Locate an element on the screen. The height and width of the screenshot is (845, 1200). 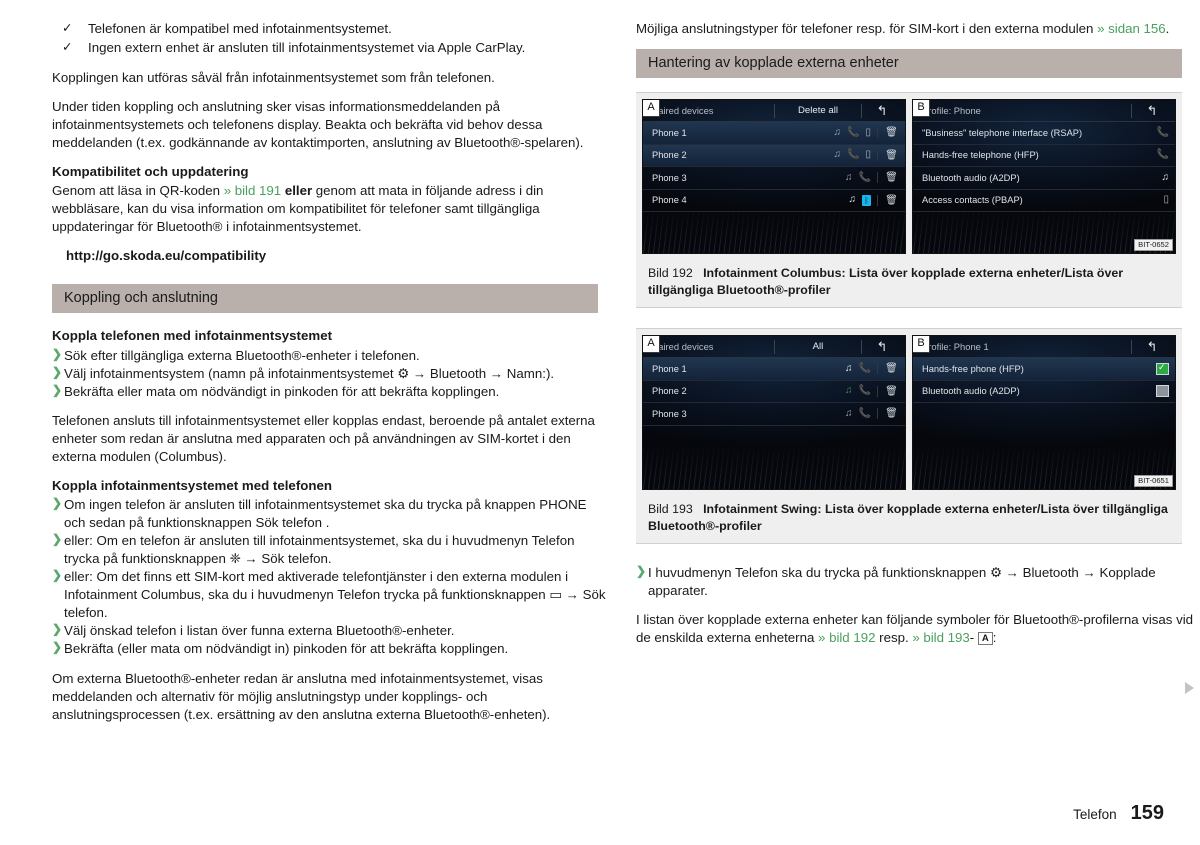
footer-page-number: 159 is located at coordinates (1147, 813).